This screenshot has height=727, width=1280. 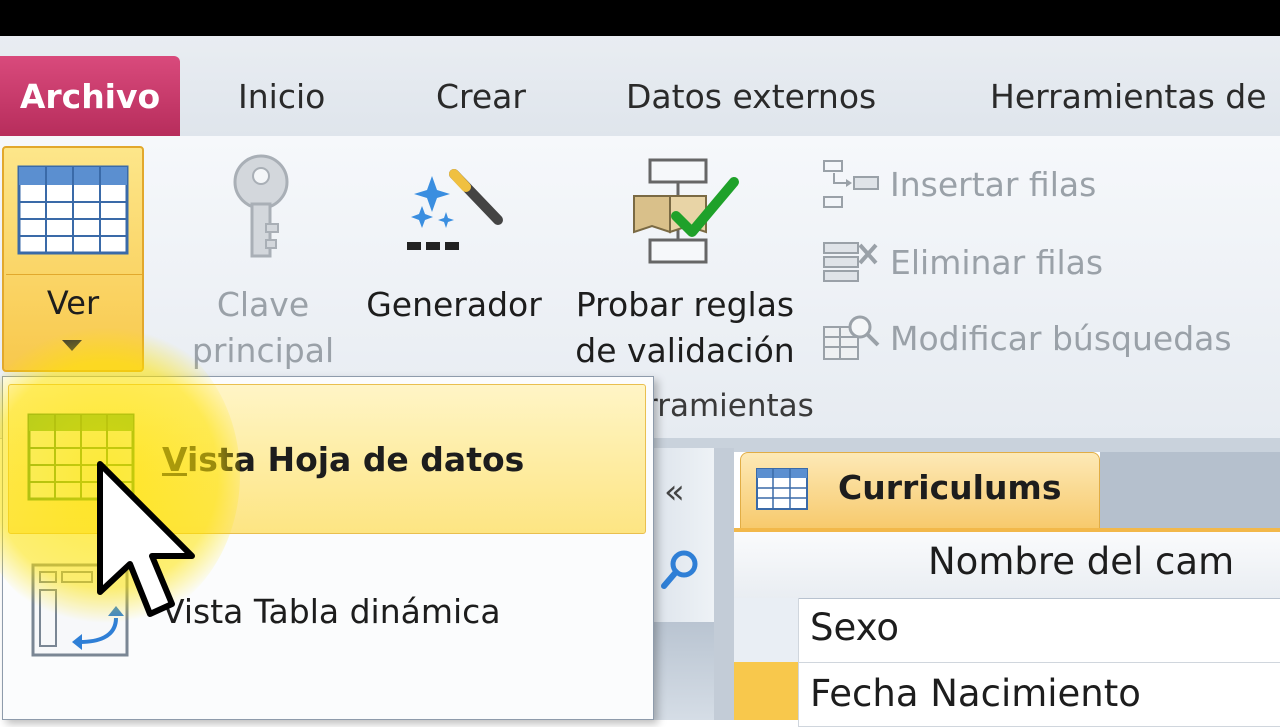 I want to click on primary-key-label-line1: Clave, so click(x=263, y=304).